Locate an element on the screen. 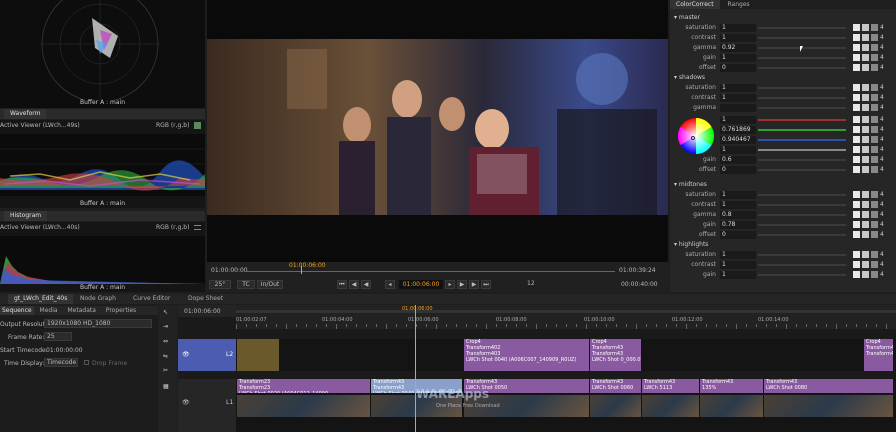 The height and width of the screenshot is (432, 896). section-header-highlights: ▾ highlights is located at coordinates (691, 245).